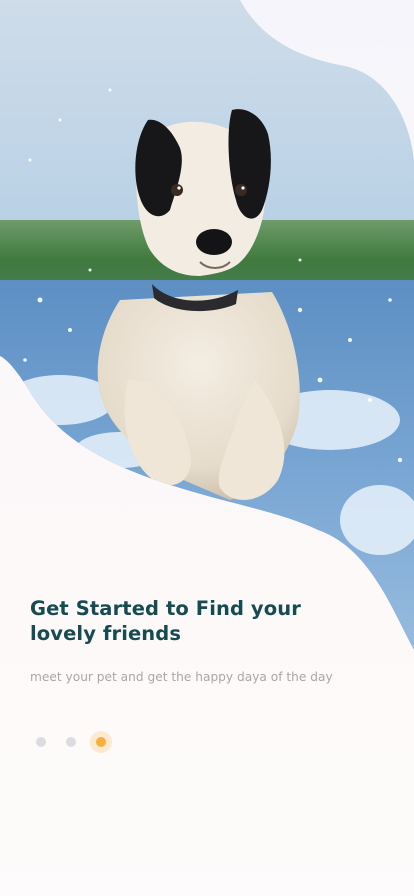 This screenshot has width=414, height=896. I want to click on onboarding-headline: Get Started to Find your lovely friends, so click(165, 621).